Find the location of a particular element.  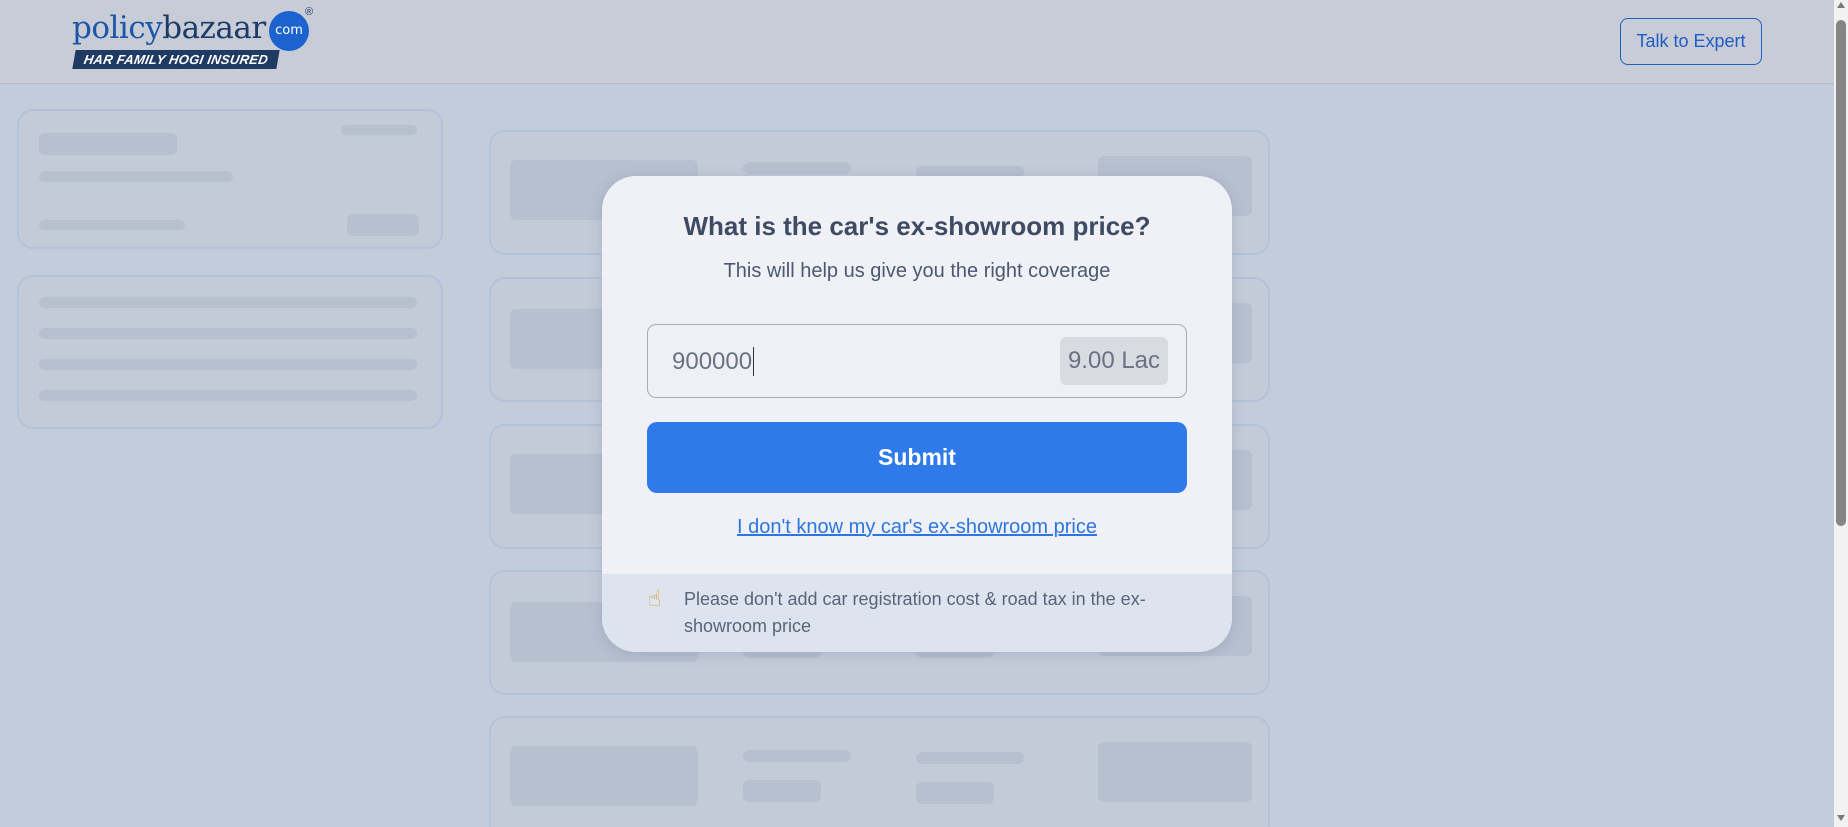

price-field: 9.00 Lac is located at coordinates (917, 361).